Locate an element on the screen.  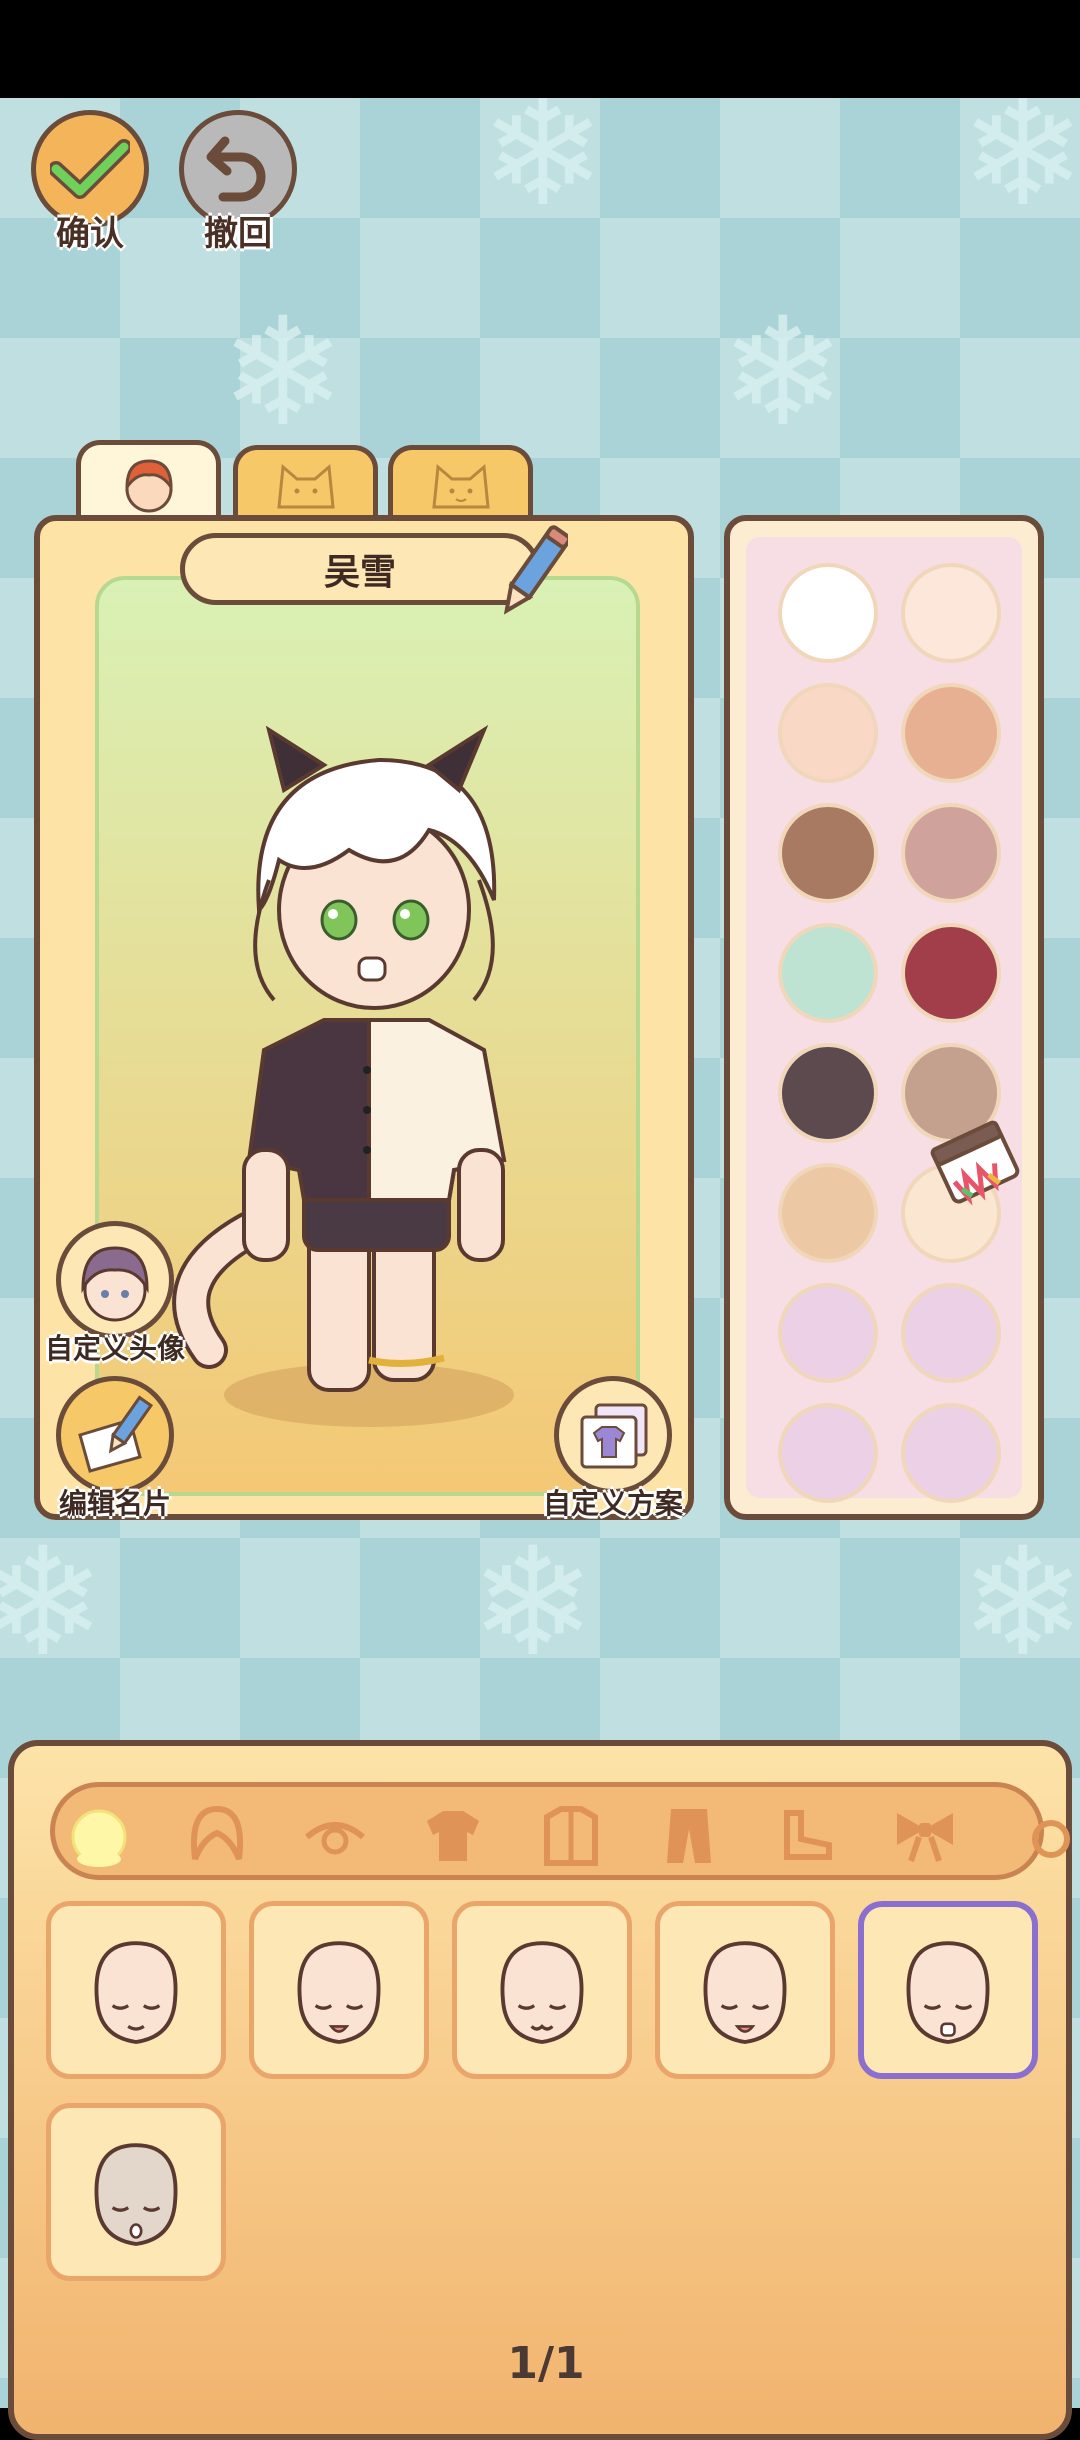
undo-button: 撤回 is located at coordinates (238, 185).